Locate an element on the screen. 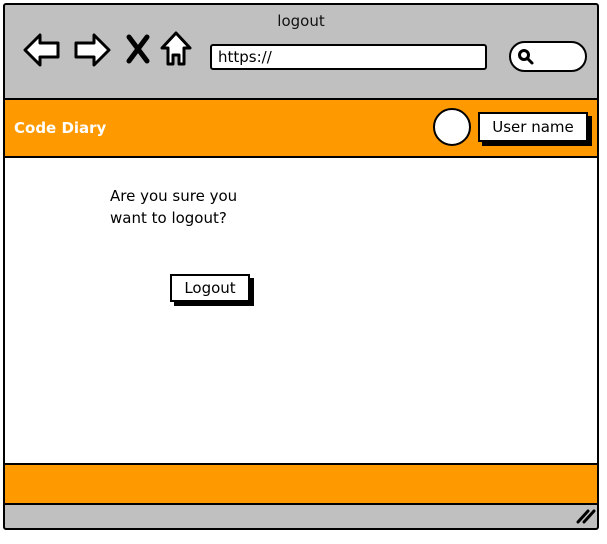  logout-button: Logout is located at coordinates (210, 288).